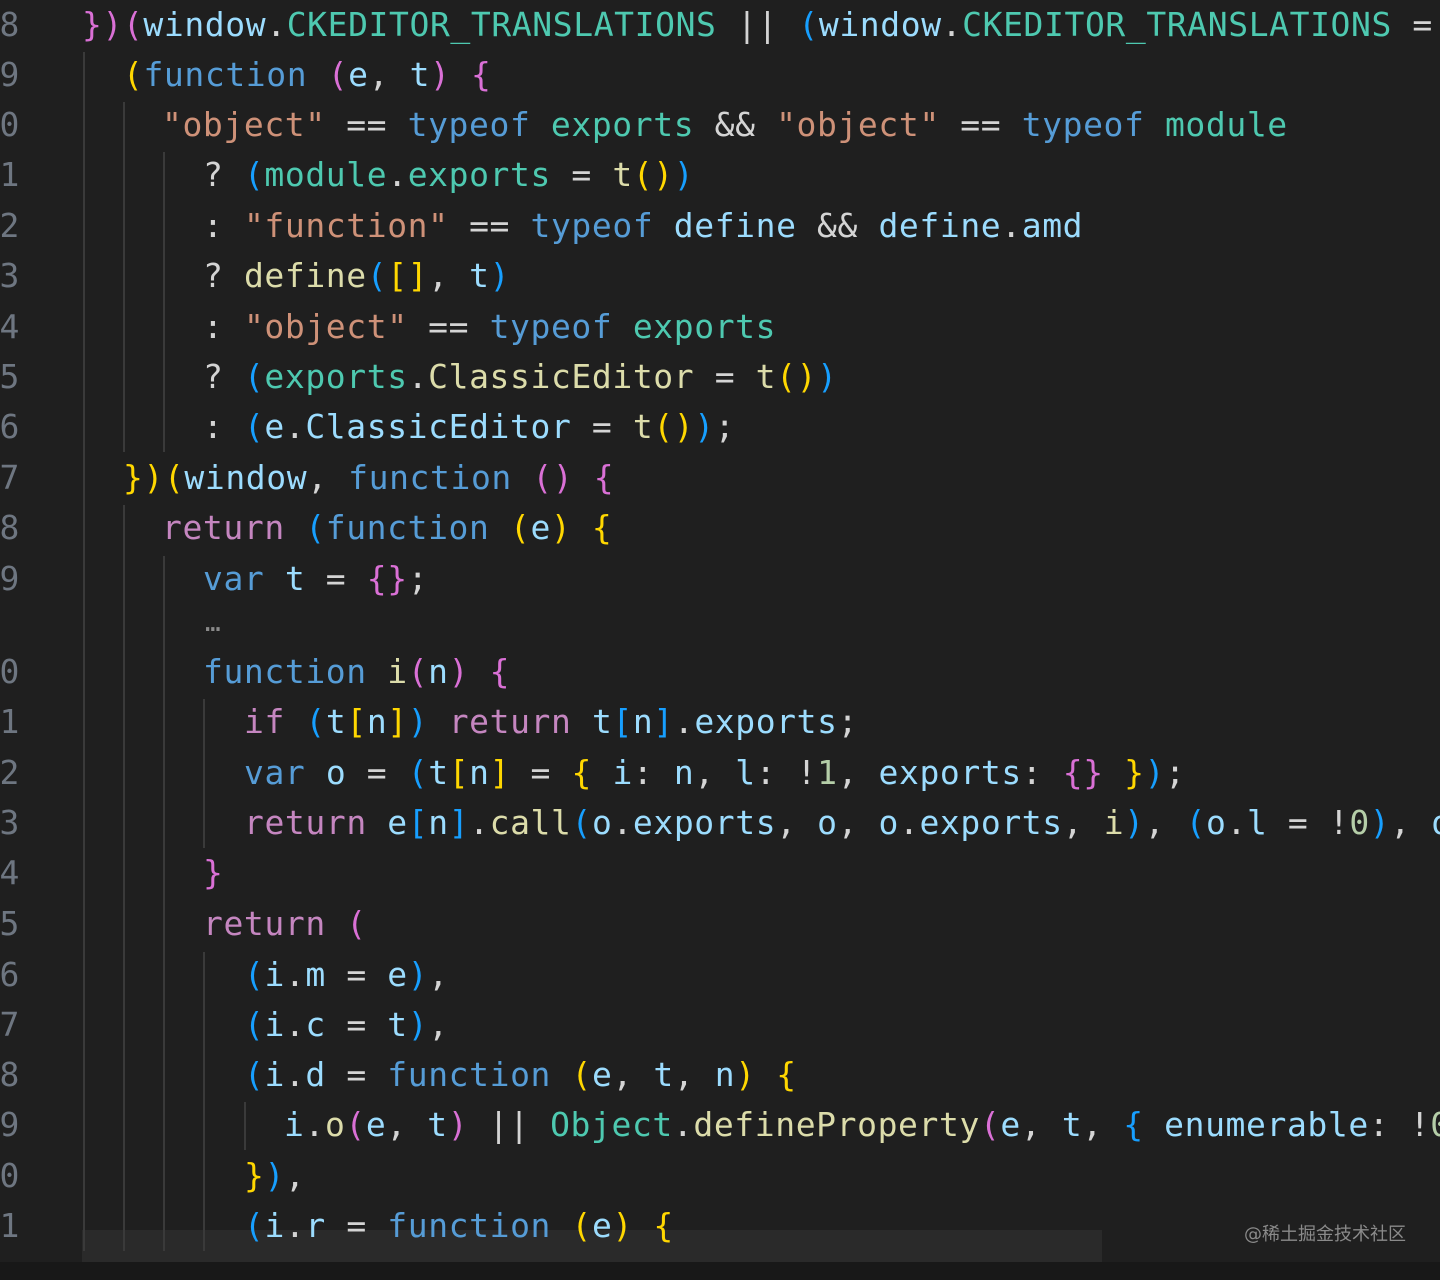 The width and height of the screenshot is (1440, 1280). What do you see at coordinates (407, 527) in the screenshot?
I see `code-token: function` at bounding box center [407, 527].